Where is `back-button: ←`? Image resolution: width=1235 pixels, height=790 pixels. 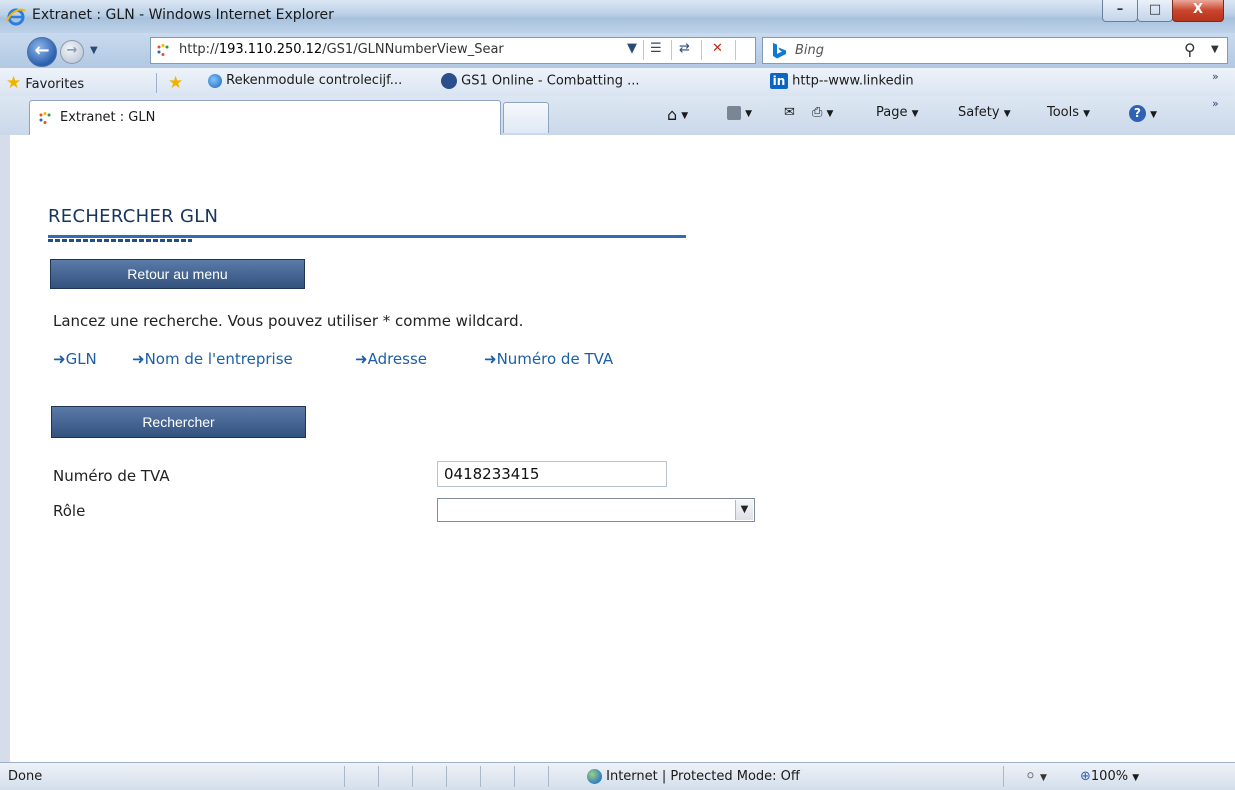 back-button: ← is located at coordinates (42, 52).